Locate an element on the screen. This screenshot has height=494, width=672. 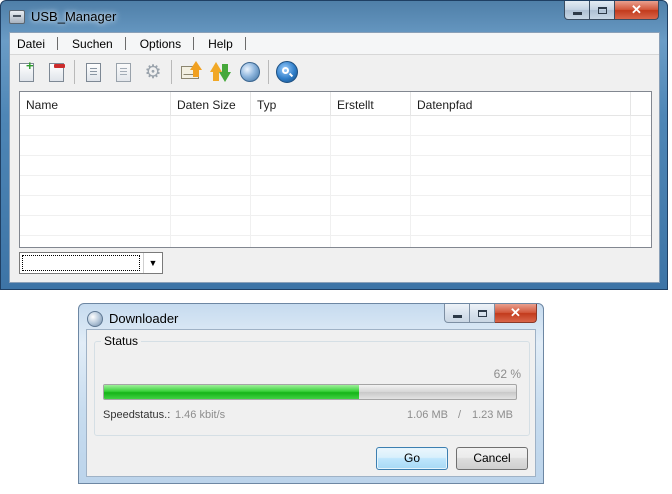
toolbar: + ⚙ is located at coordinates (159, 72).